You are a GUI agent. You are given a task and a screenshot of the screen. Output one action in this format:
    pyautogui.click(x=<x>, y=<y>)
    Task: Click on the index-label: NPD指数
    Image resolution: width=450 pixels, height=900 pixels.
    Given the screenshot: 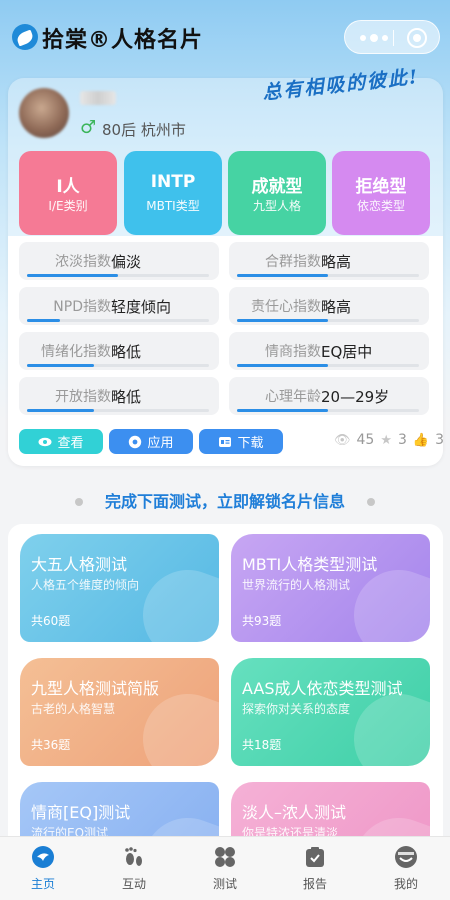 What is the action you would take?
    pyautogui.click(x=82, y=307)
    